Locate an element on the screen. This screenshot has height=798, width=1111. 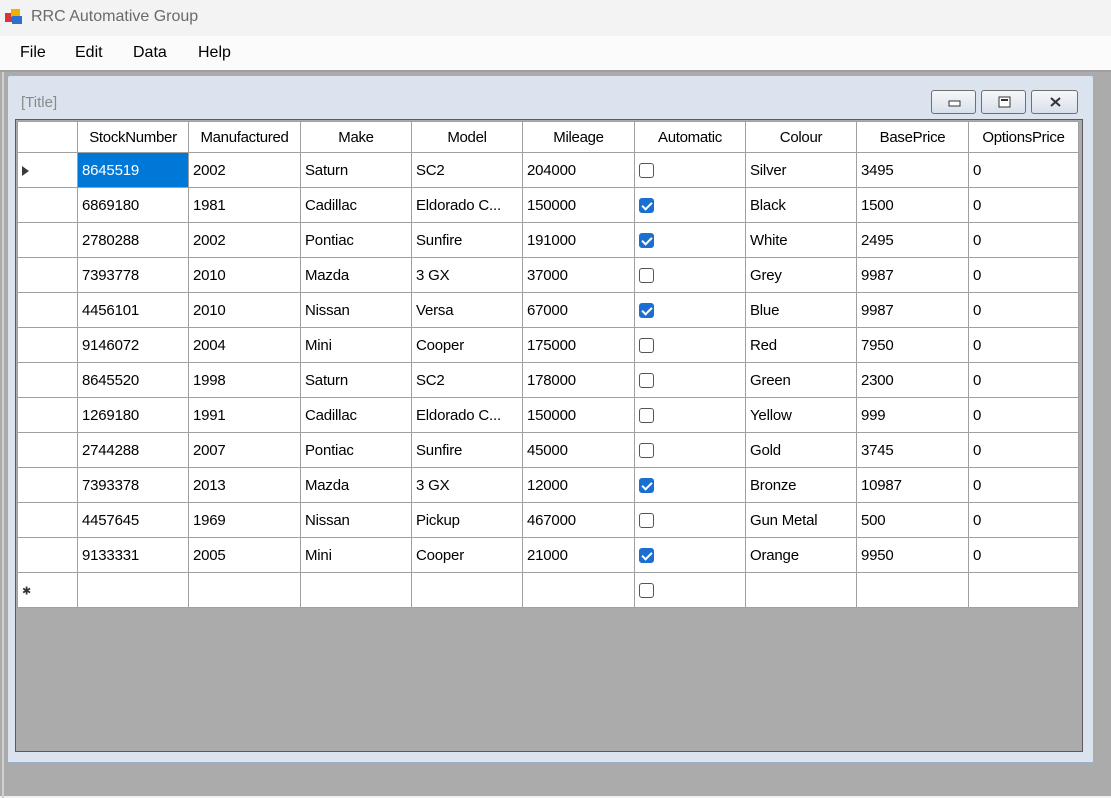
minimize-button is located at coordinates (953, 102).